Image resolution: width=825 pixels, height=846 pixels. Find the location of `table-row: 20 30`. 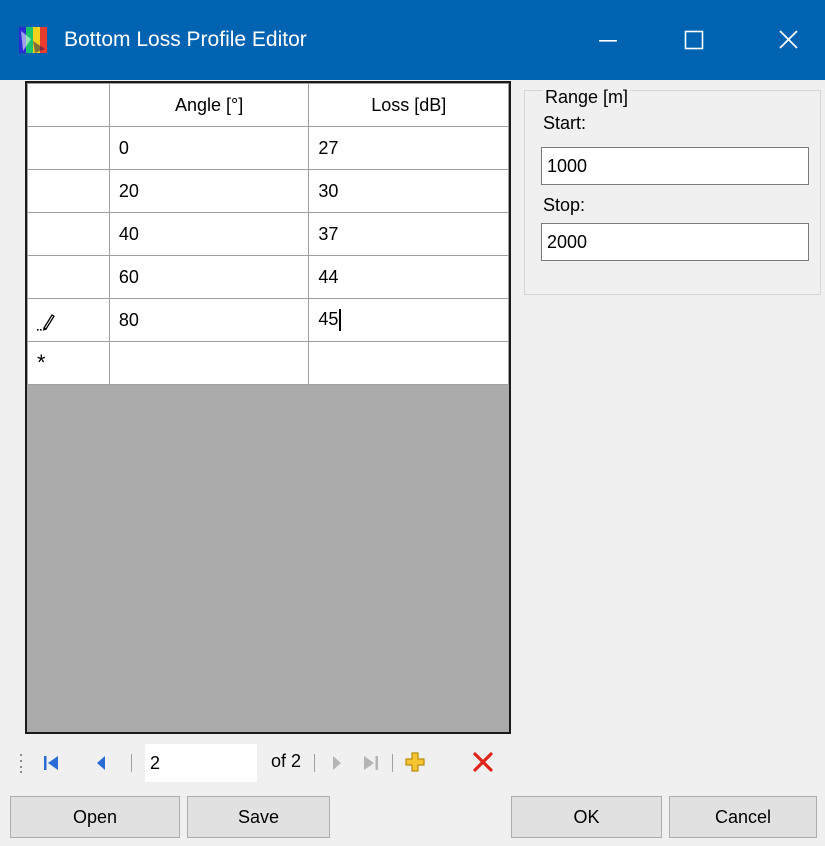

table-row: 20 30 is located at coordinates (268, 191).